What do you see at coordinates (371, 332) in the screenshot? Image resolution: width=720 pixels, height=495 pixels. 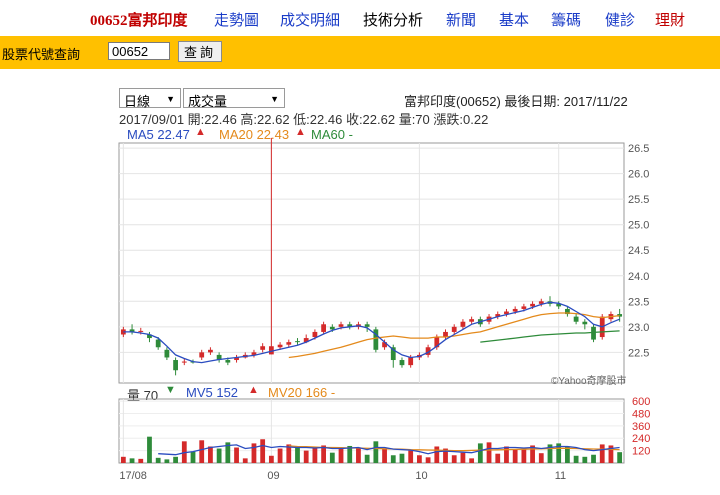 I see `ma5-line` at bounding box center [371, 332].